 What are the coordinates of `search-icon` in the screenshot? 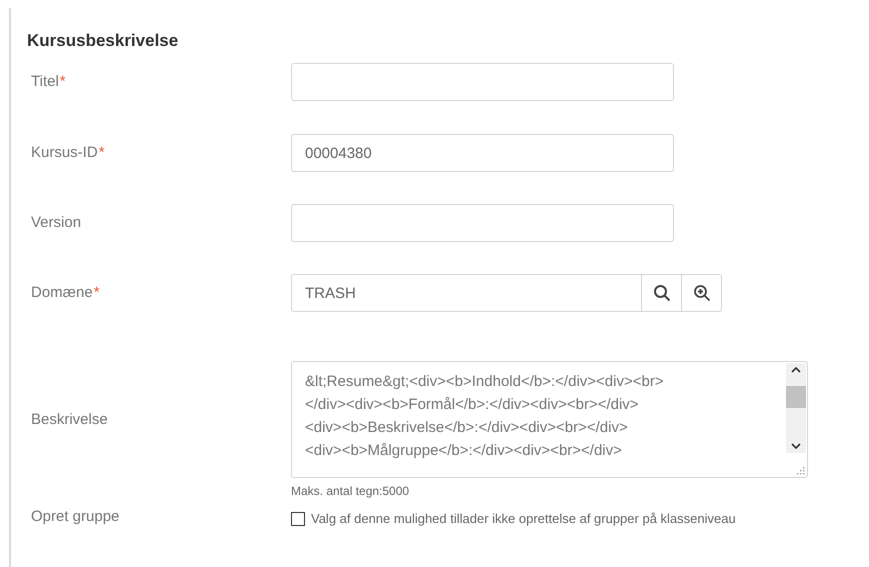 It's located at (661, 293).